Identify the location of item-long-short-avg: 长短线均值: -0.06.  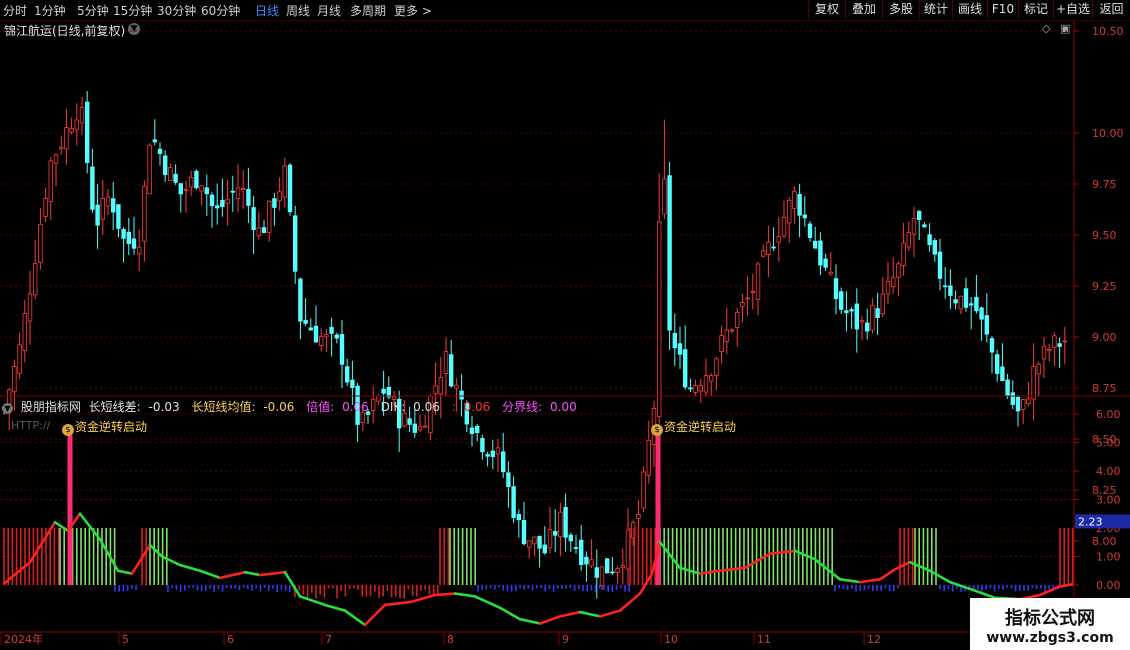
(243, 407).